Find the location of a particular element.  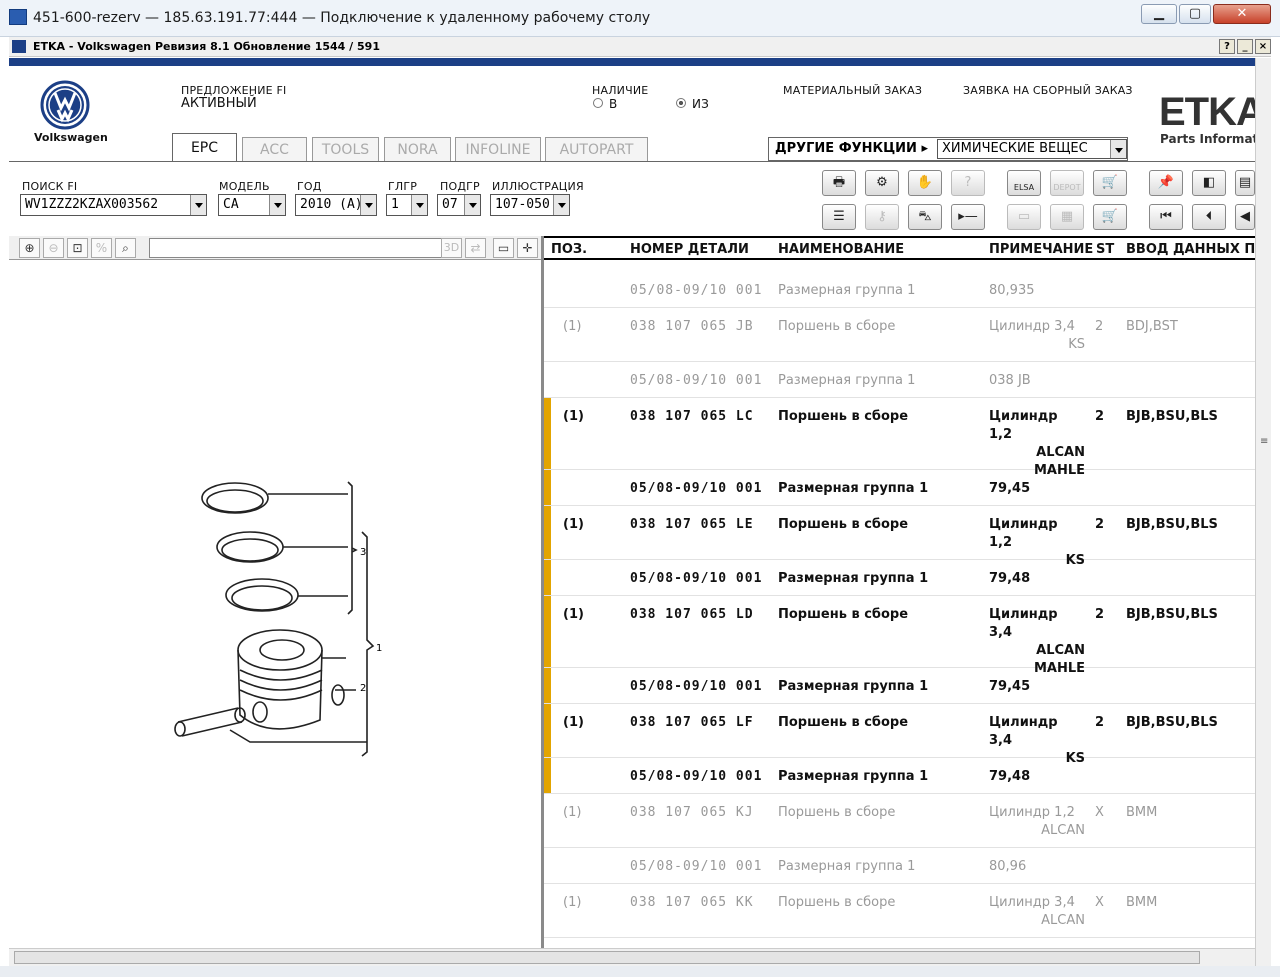

stack-icon: ▦ is located at coordinates (1067, 217).